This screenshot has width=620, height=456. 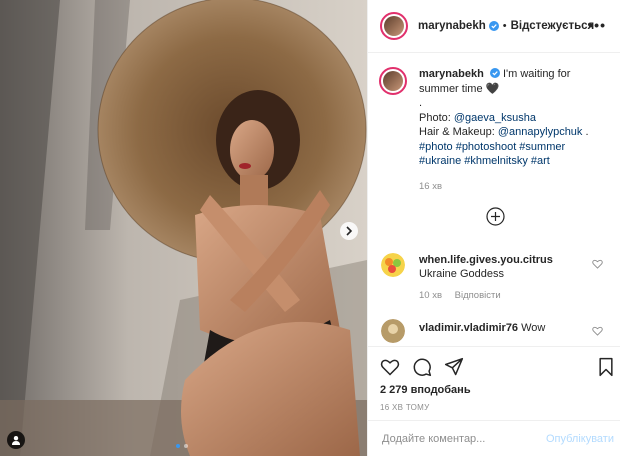 What do you see at coordinates (606, 367) in the screenshot?
I see `bookmark-icon` at bounding box center [606, 367].